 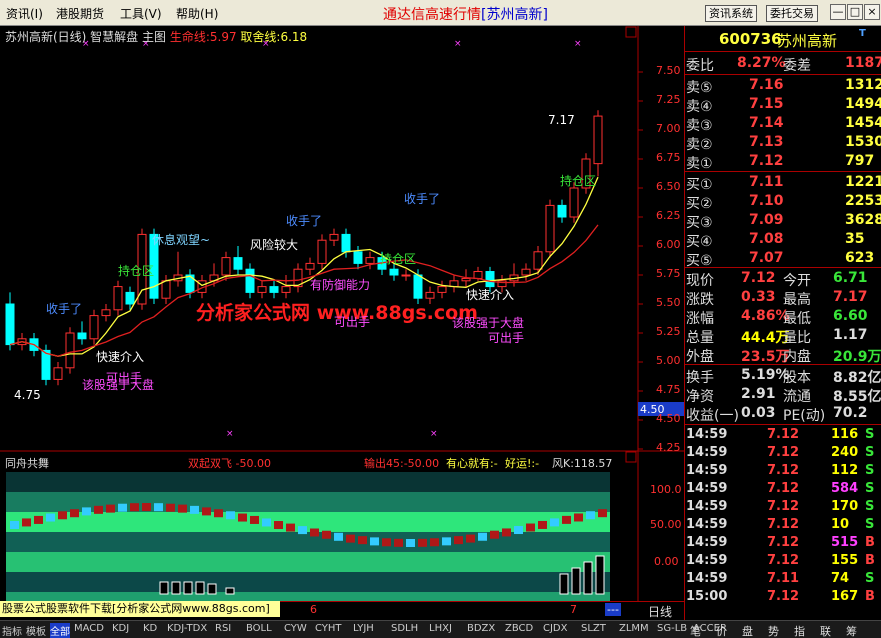 What do you see at coordinates (363, 628) in the screenshot?
I see `indicator-tab: LYJH` at bounding box center [363, 628].